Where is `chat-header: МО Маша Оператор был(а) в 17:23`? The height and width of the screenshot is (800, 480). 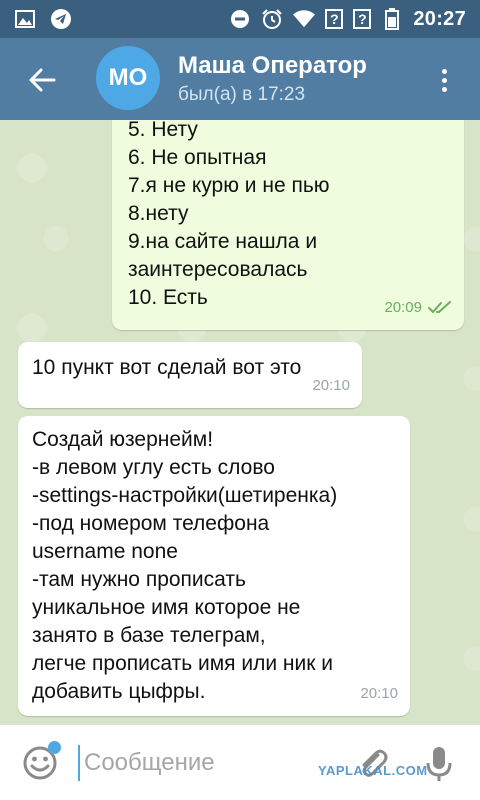
chat-header: МО Маша Оператор был(а) в 17:23 is located at coordinates (240, 79).